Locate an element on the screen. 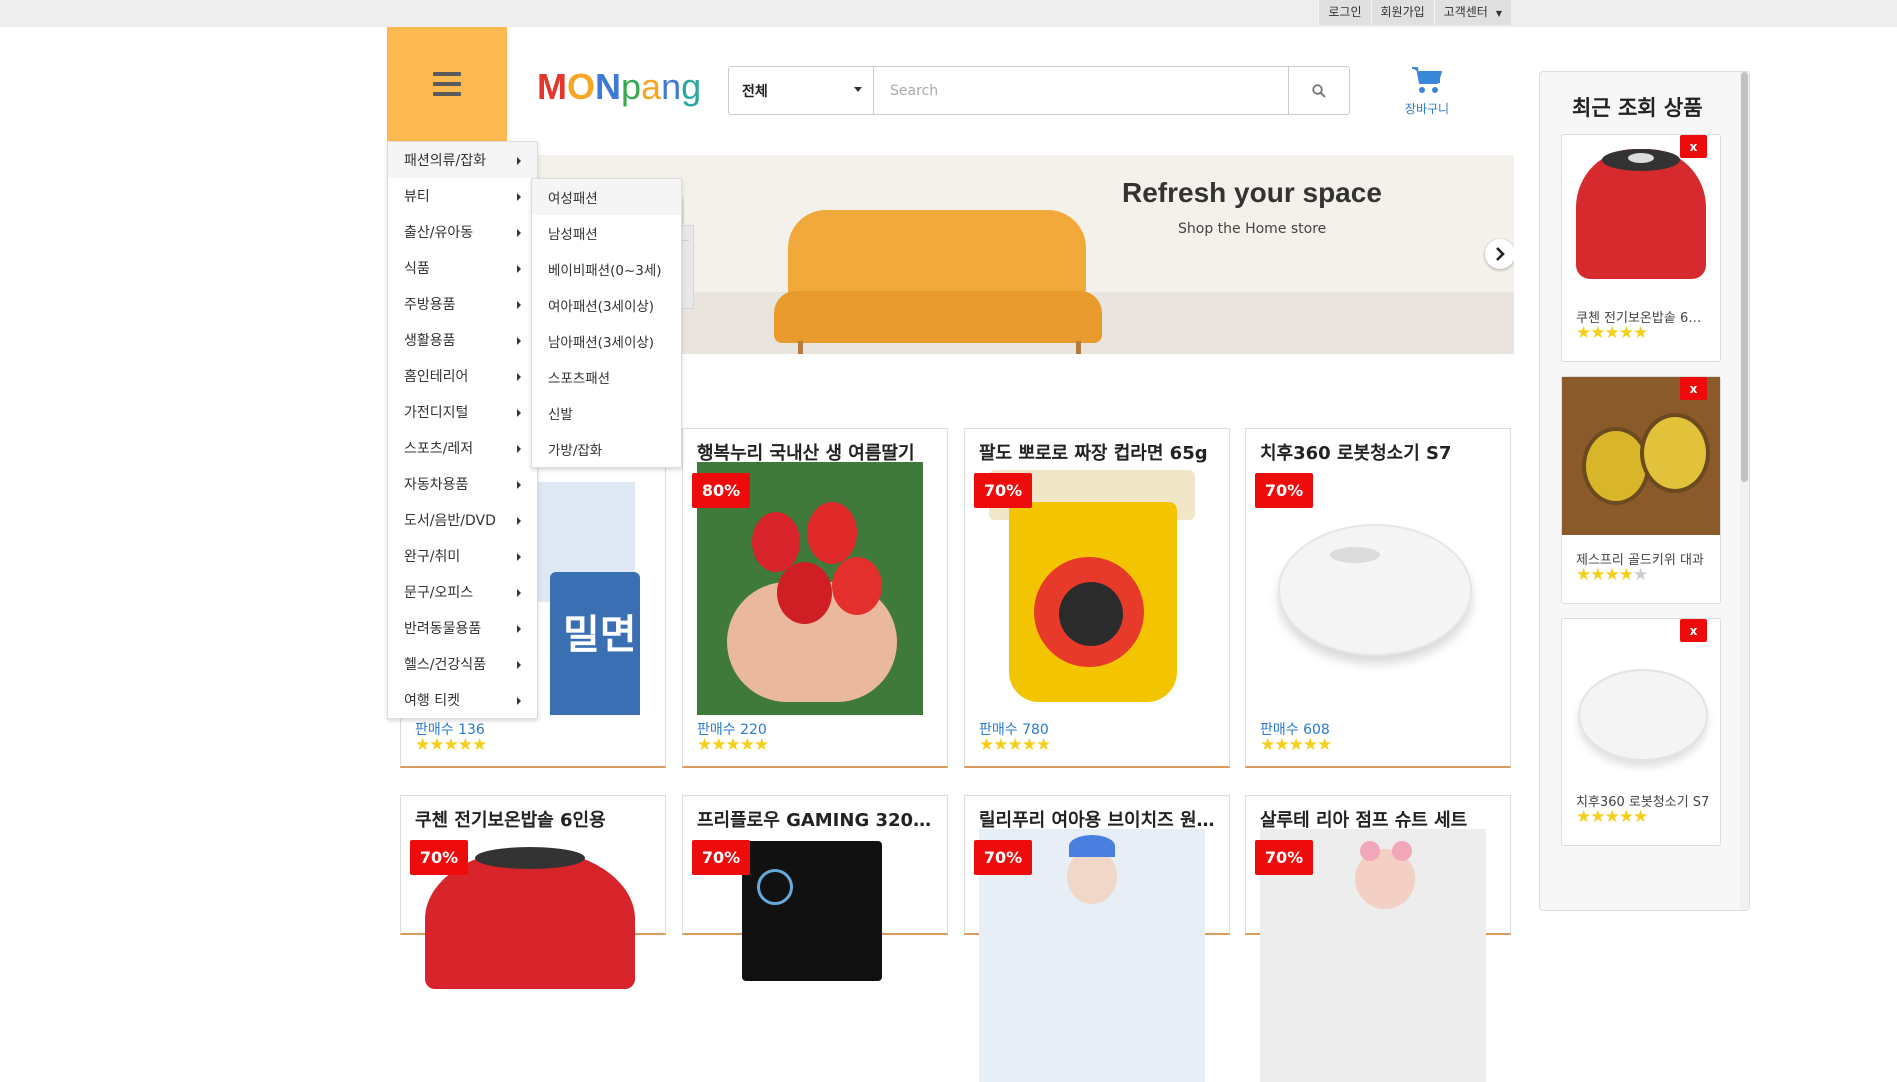 Image resolution: width=1897 pixels, height=1082 pixels. menu-item-label: 여행 티켓 is located at coordinates (432, 701).